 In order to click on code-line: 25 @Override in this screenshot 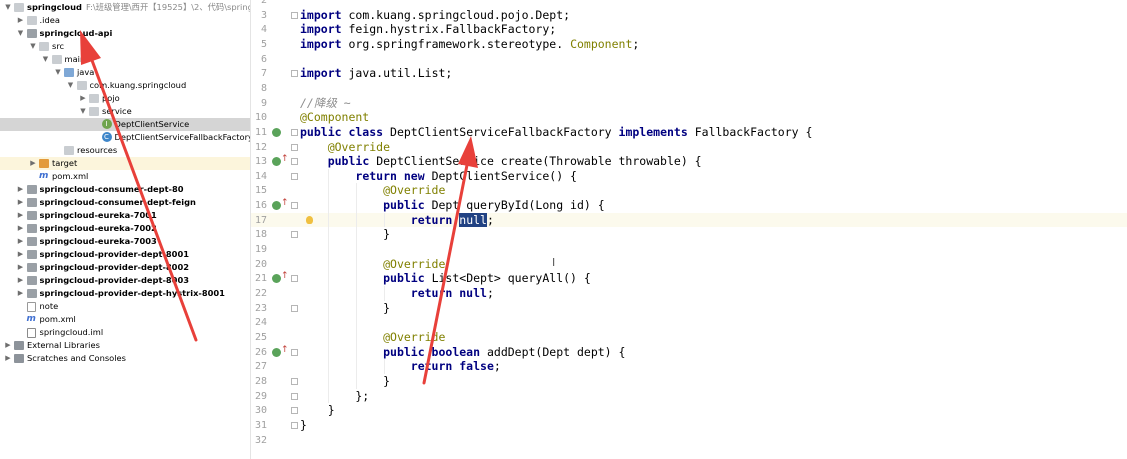, I will do `click(689, 337)`.